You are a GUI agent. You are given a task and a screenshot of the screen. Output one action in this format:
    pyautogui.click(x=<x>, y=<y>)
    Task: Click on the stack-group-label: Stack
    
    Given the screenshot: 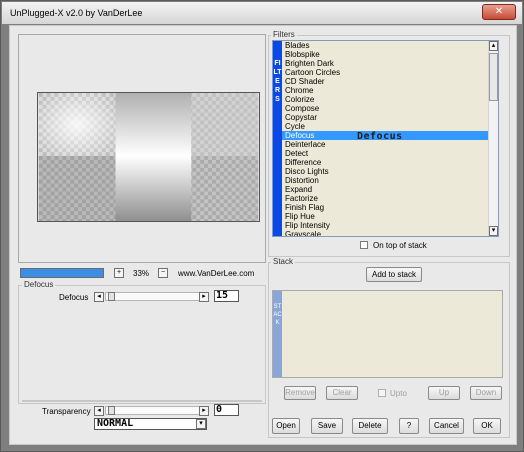 What is the action you would take?
    pyautogui.click(x=283, y=261)
    